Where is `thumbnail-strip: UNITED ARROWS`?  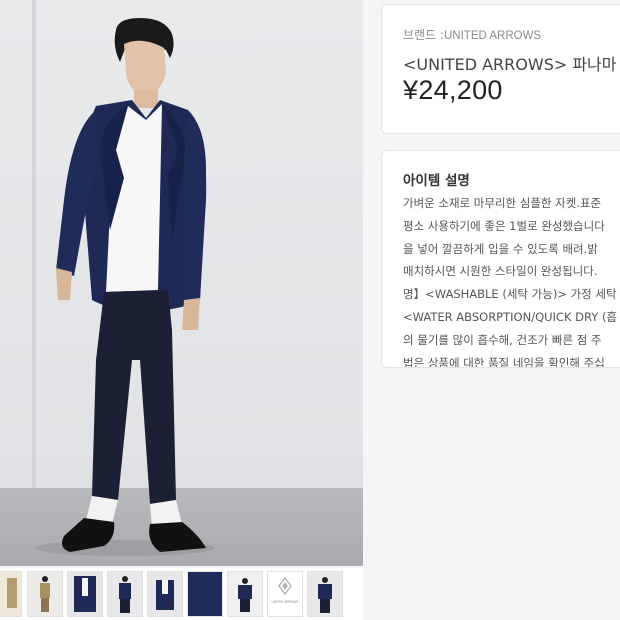
thumbnail-strip: UNITED ARROWS is located at coordinates (181, 594).